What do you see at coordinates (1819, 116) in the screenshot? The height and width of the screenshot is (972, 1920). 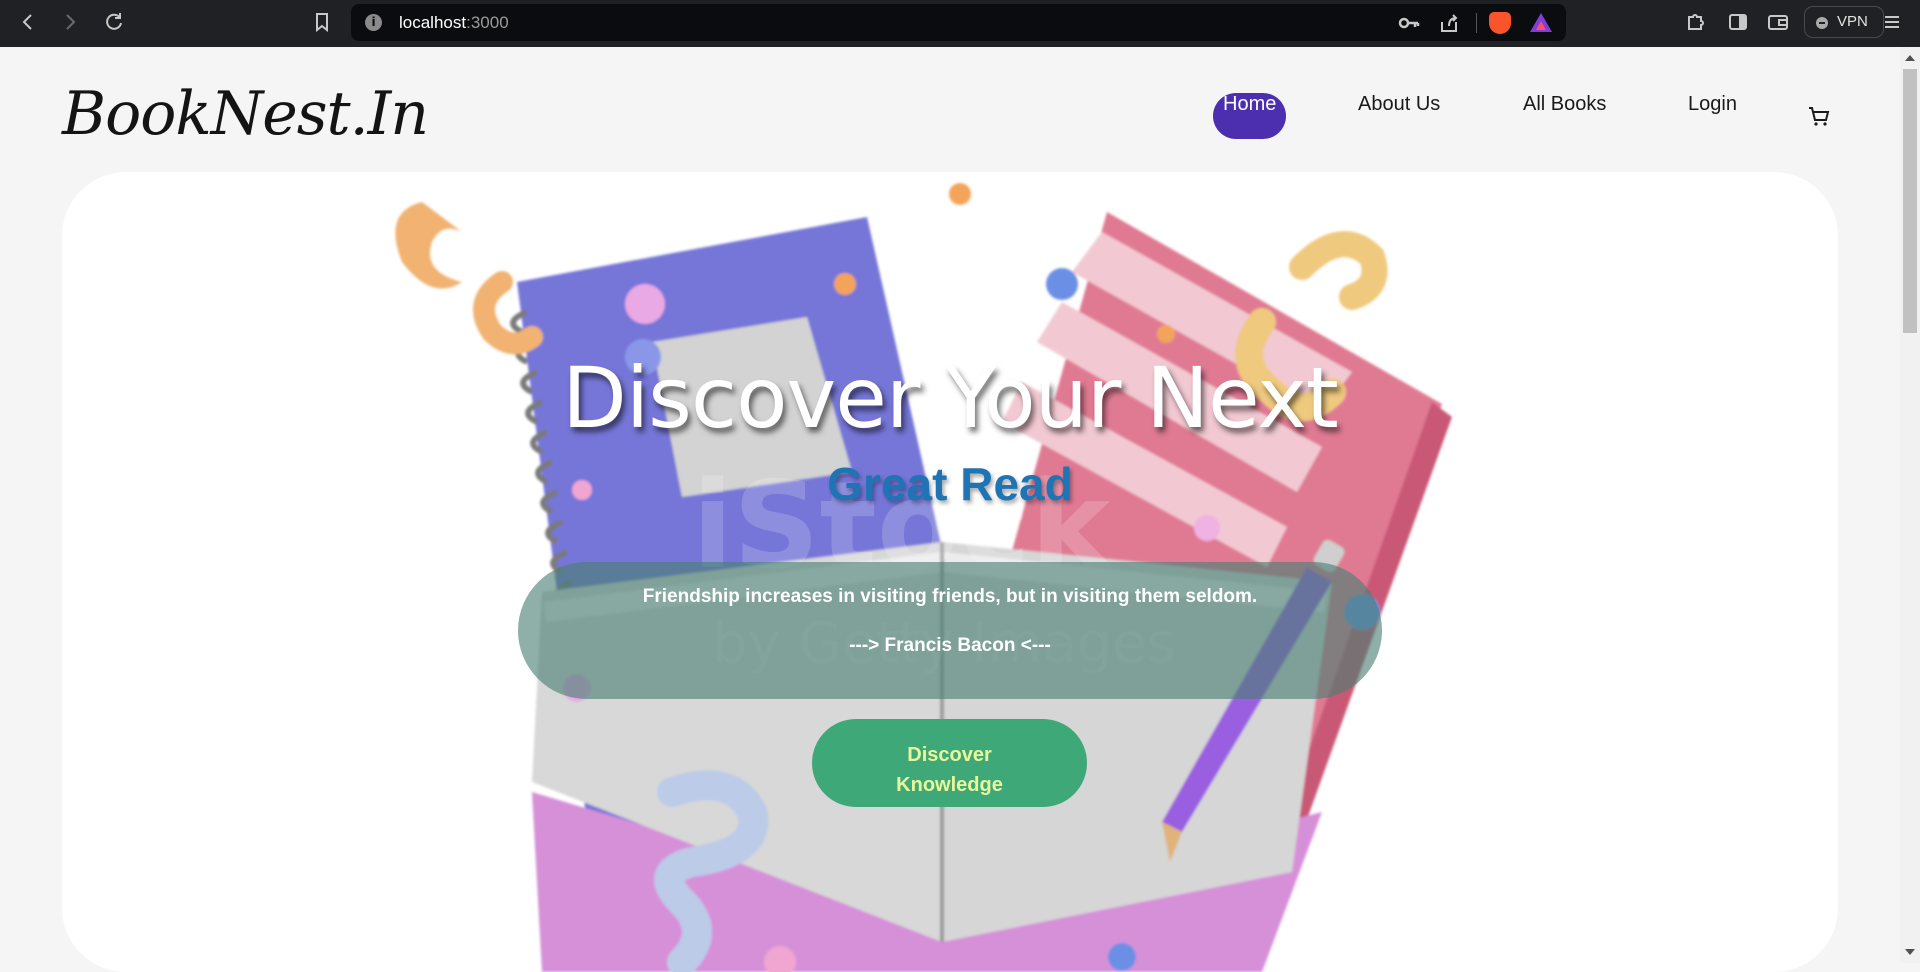 I see `cart-icon` at bounding box center [1819, 116].